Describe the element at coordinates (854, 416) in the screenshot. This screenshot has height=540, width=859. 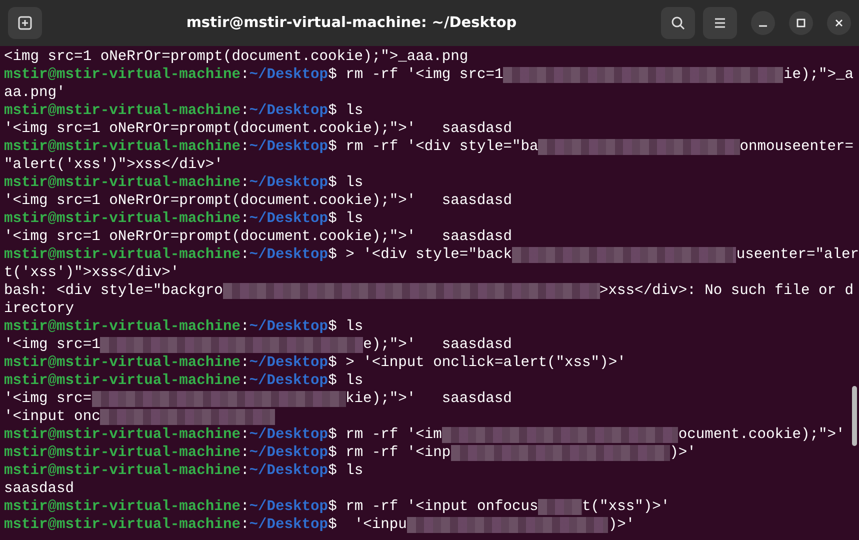
I see `scrollbar-thumb` at that location.